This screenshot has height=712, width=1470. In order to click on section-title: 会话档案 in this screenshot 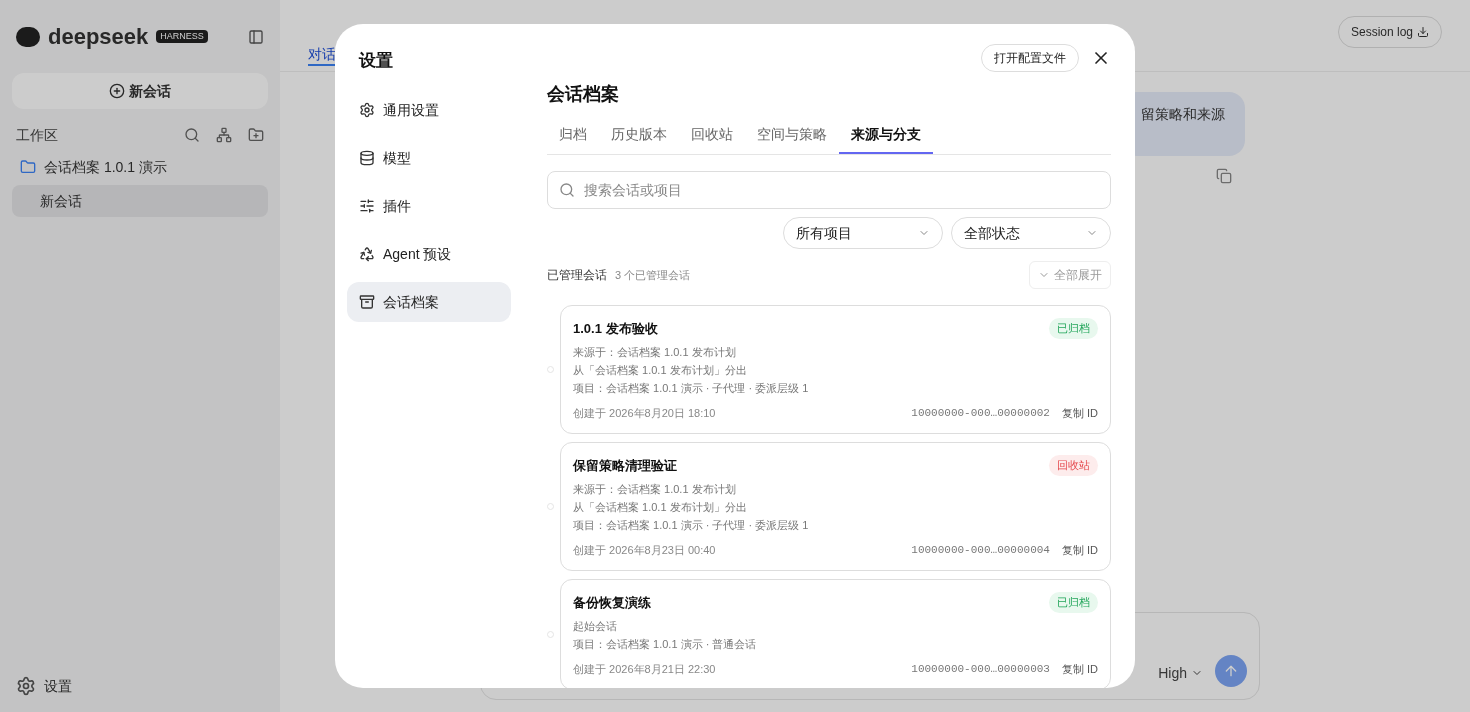, I will do `click(583, 94)`.